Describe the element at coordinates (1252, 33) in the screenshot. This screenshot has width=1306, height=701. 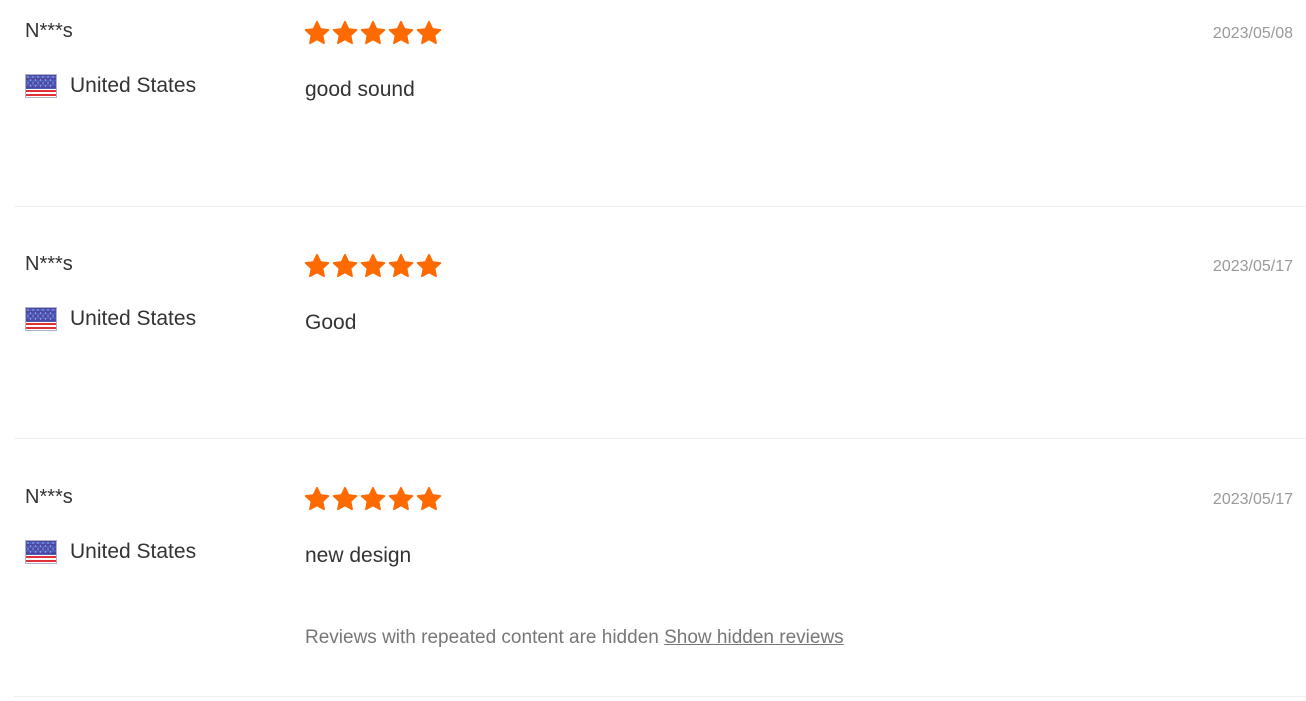
I see `review-date: 2023/05/08` at that location.